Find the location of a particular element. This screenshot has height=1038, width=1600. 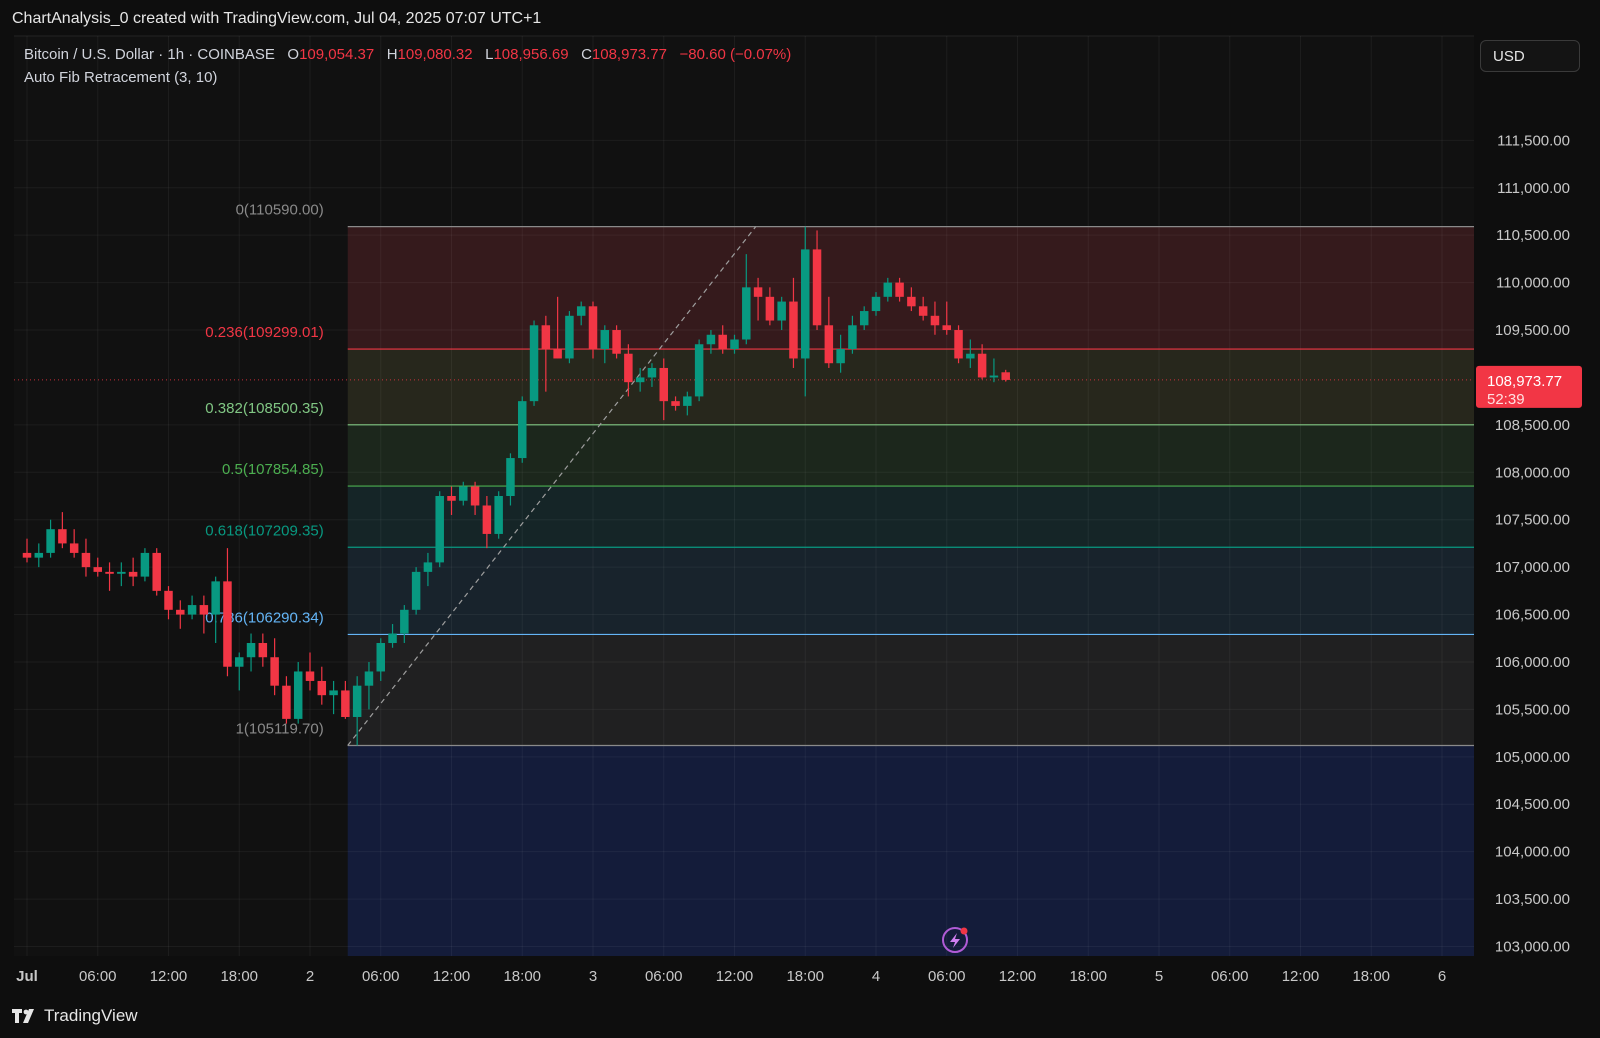

time-axis-label: 2 is located at coordinates (310, 976).